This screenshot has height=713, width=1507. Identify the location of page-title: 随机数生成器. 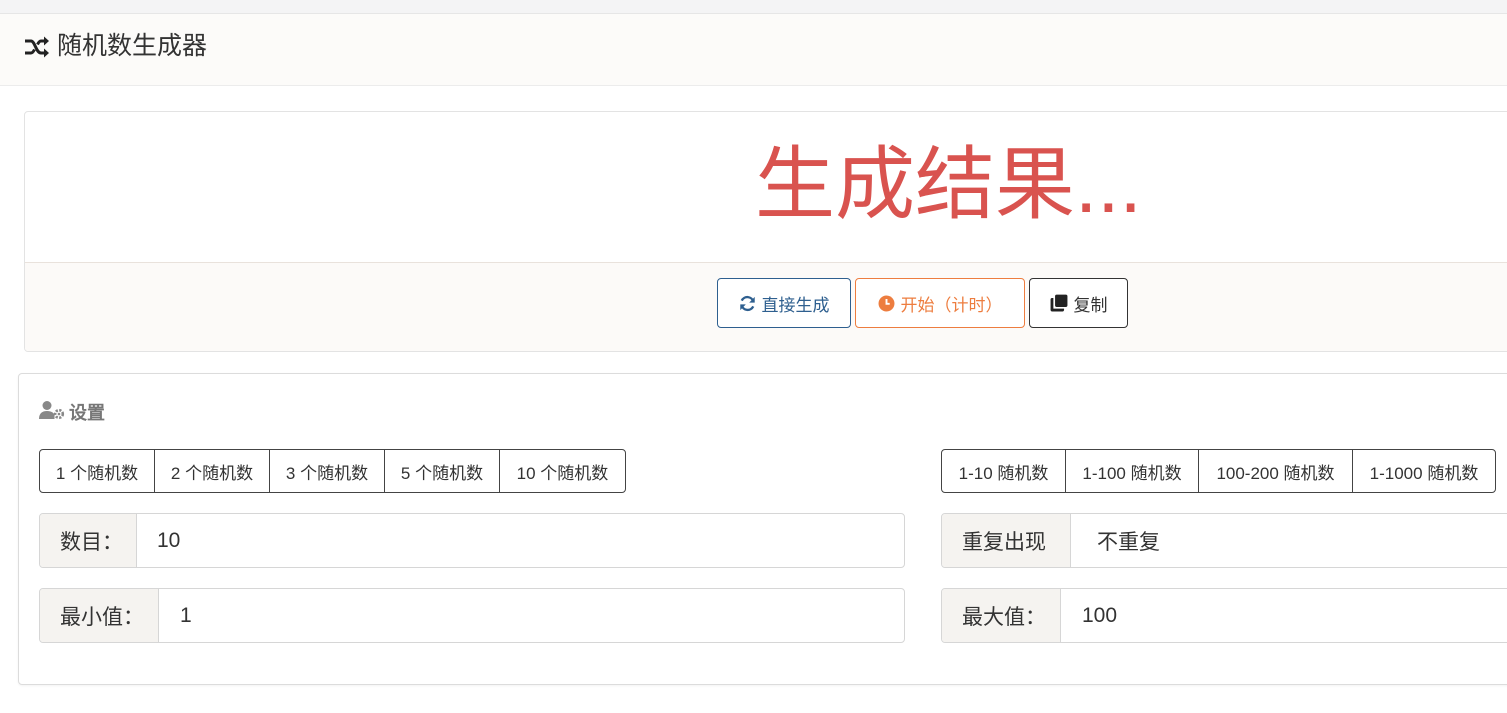
(132, 46).